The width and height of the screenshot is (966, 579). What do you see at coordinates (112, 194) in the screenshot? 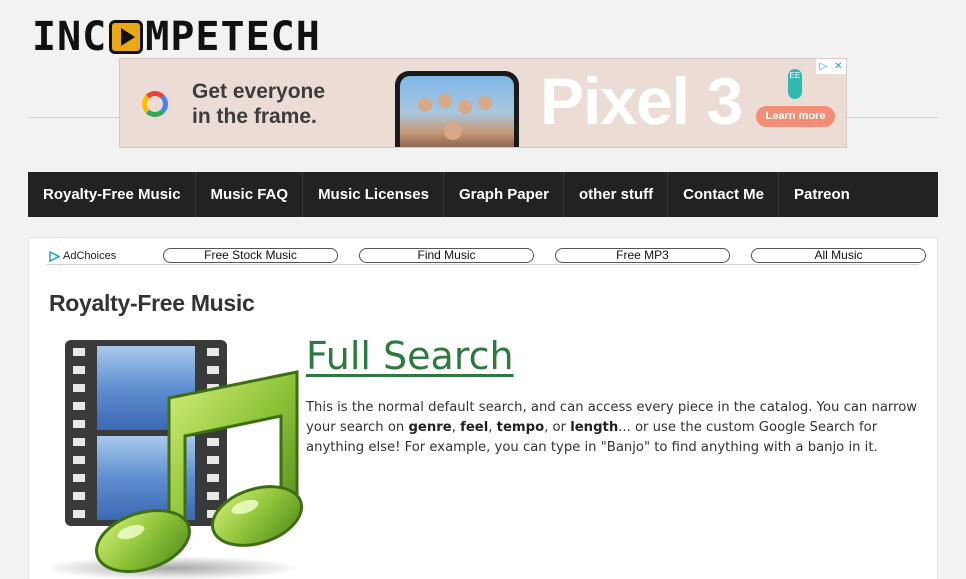
I see `nav-item-royalty-free-music: Royalty-Free Music` at bounding box center [112, 194].